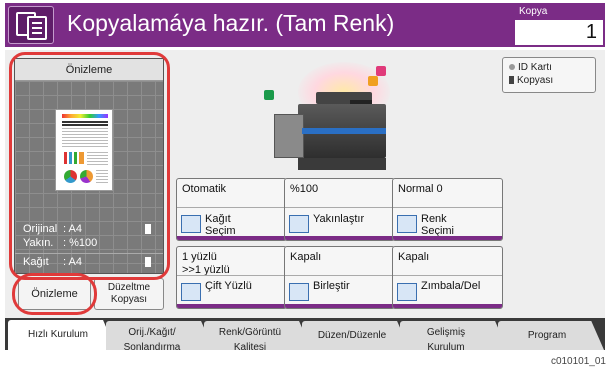  What do you see at coordinates (551, 335) in the screenshot?
I see `tab-program: Program` at bounding box center [551, 335].